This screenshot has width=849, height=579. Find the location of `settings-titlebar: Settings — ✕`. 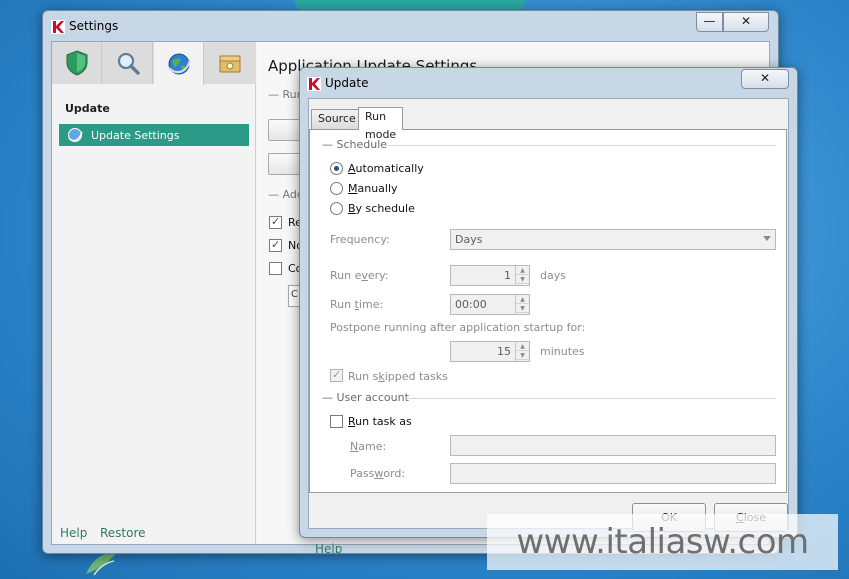

settings-titlebar: Settings — ✕ is located at coordinates (410, 26).